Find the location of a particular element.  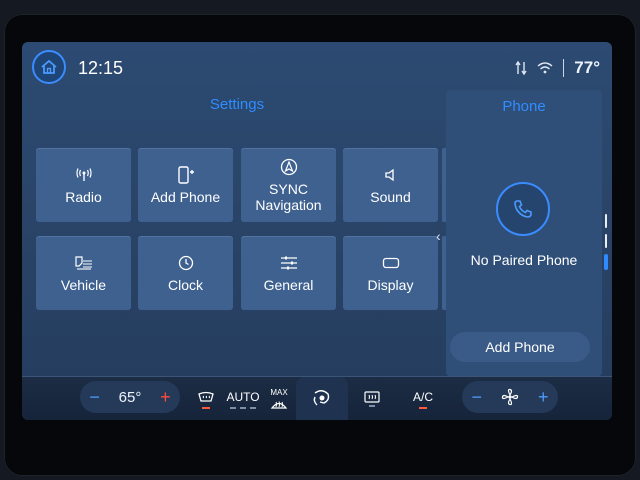

tile-label: Add Phone is located at coordinates (185, 197).